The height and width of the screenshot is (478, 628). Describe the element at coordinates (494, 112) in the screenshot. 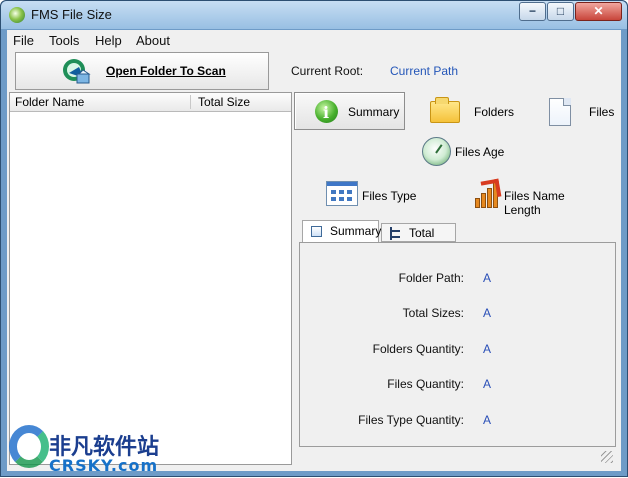

I see `folders-view-label: Folders` at that location.